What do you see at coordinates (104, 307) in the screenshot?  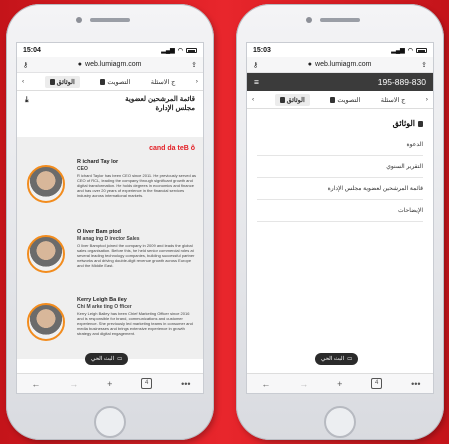 I see `member-role: Chi M arke ting O fficer` at bounding box center [104, 307].